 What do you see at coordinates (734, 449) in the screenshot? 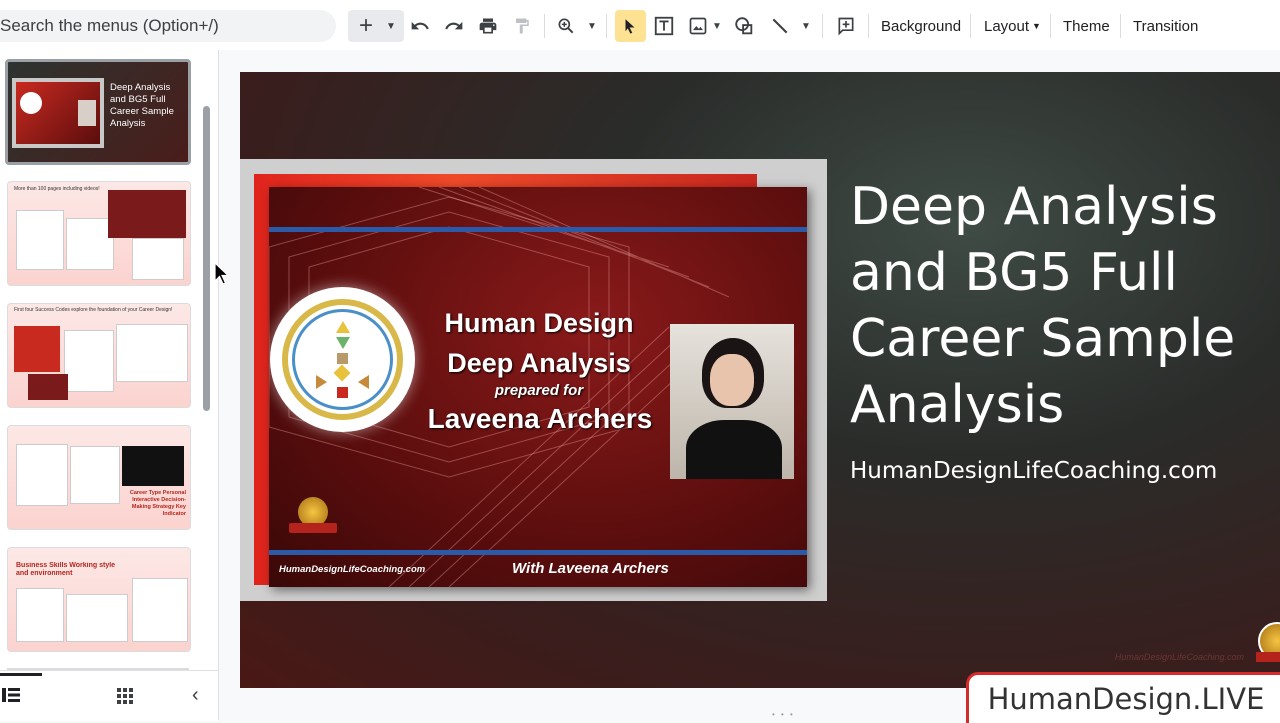
I see `photo-body` at bounding box center [734, 449].